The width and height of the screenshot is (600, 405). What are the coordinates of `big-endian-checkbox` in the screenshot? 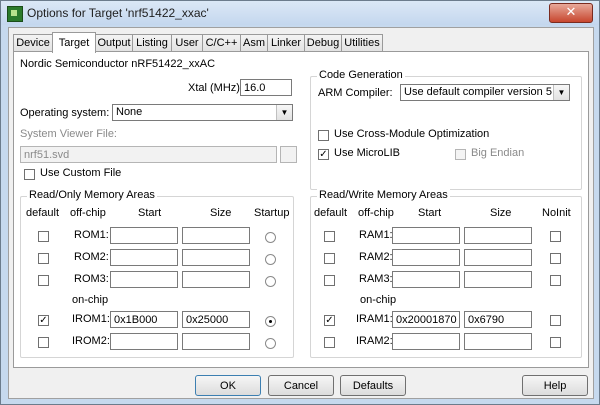 It's located at (460, 154).